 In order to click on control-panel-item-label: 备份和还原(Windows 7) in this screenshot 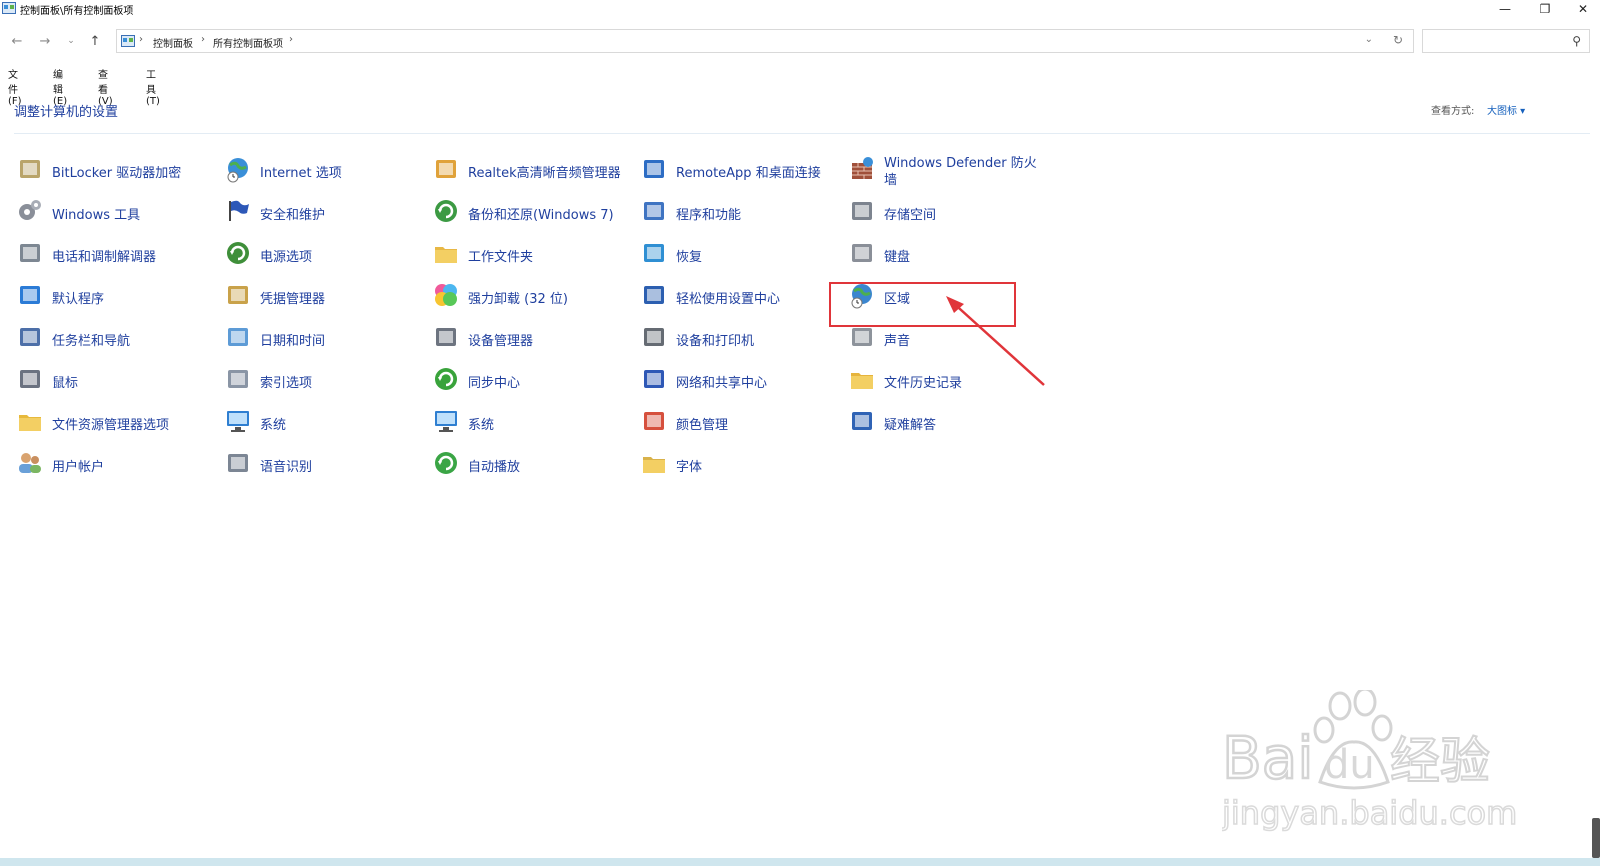, I will do `click(541, 213)`.